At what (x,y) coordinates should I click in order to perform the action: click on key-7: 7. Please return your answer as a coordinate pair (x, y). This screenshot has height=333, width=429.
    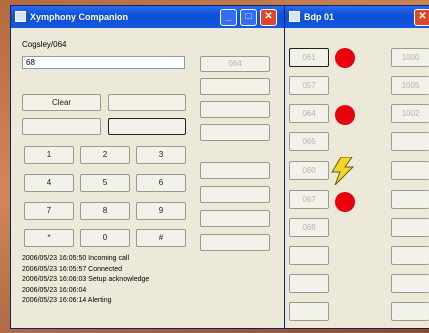
    Looking at the image, I should click on (49, 211).